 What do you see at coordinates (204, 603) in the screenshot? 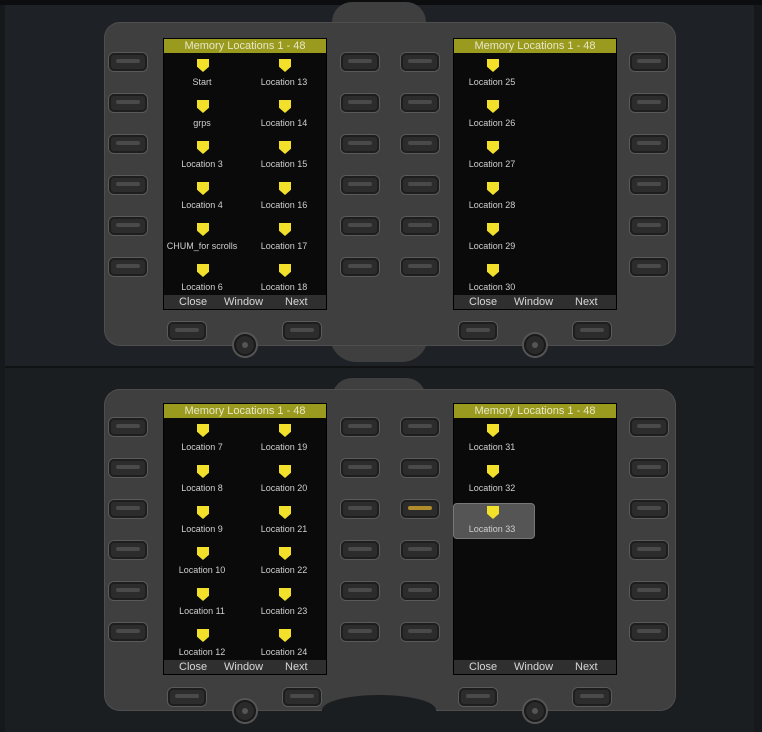
I see `memory-location: Location 11` at bounding box center [204, 603].